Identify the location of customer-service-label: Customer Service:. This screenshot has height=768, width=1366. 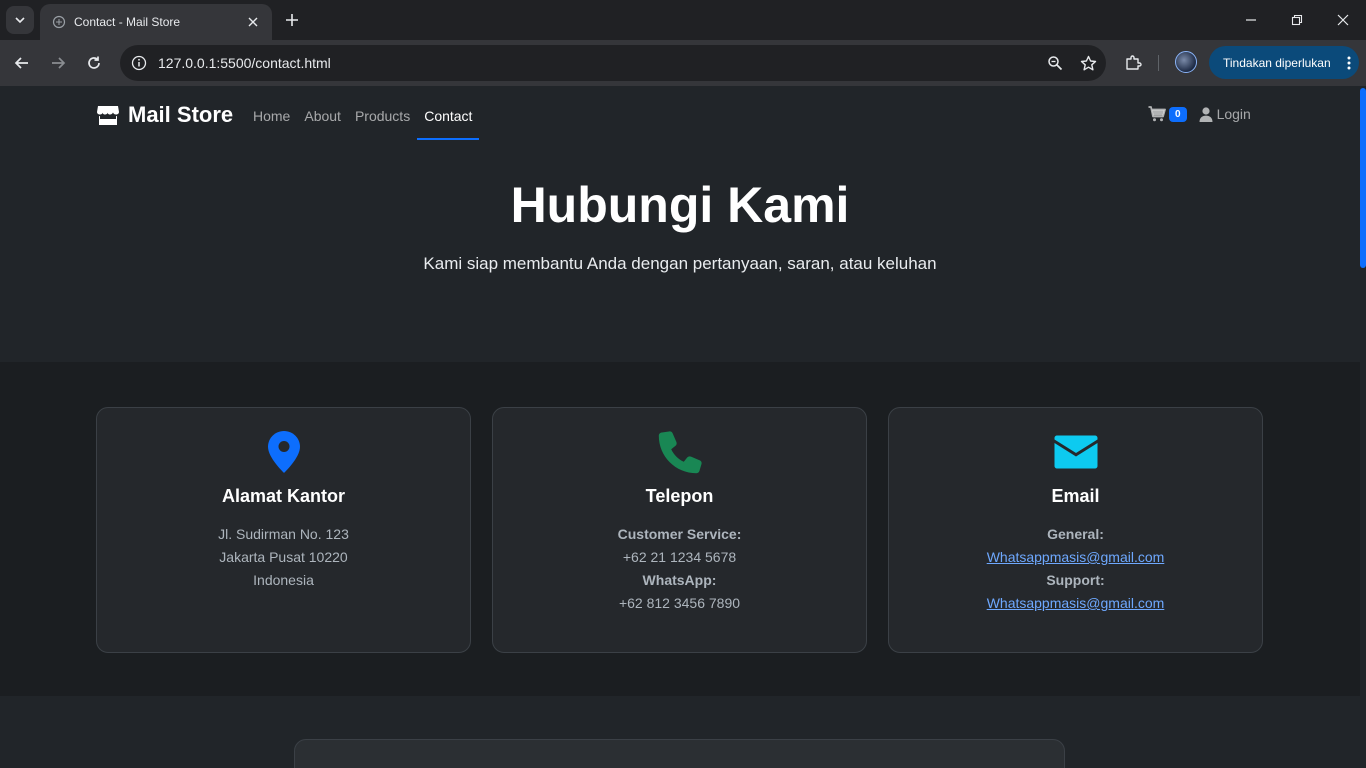
(679, 534).